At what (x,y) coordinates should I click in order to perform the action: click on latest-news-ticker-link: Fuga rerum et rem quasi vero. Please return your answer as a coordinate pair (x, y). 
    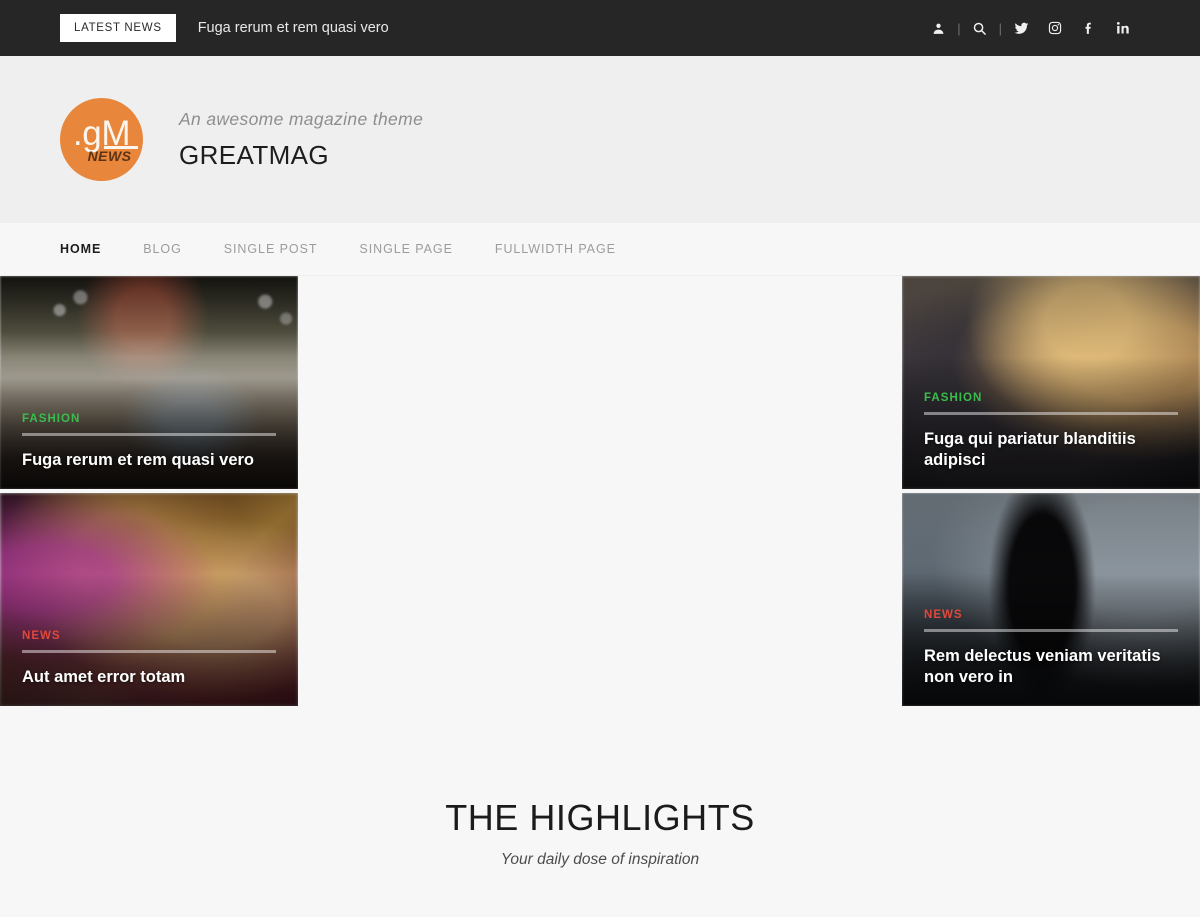
    Looking at the image, I should click on (293, 28).